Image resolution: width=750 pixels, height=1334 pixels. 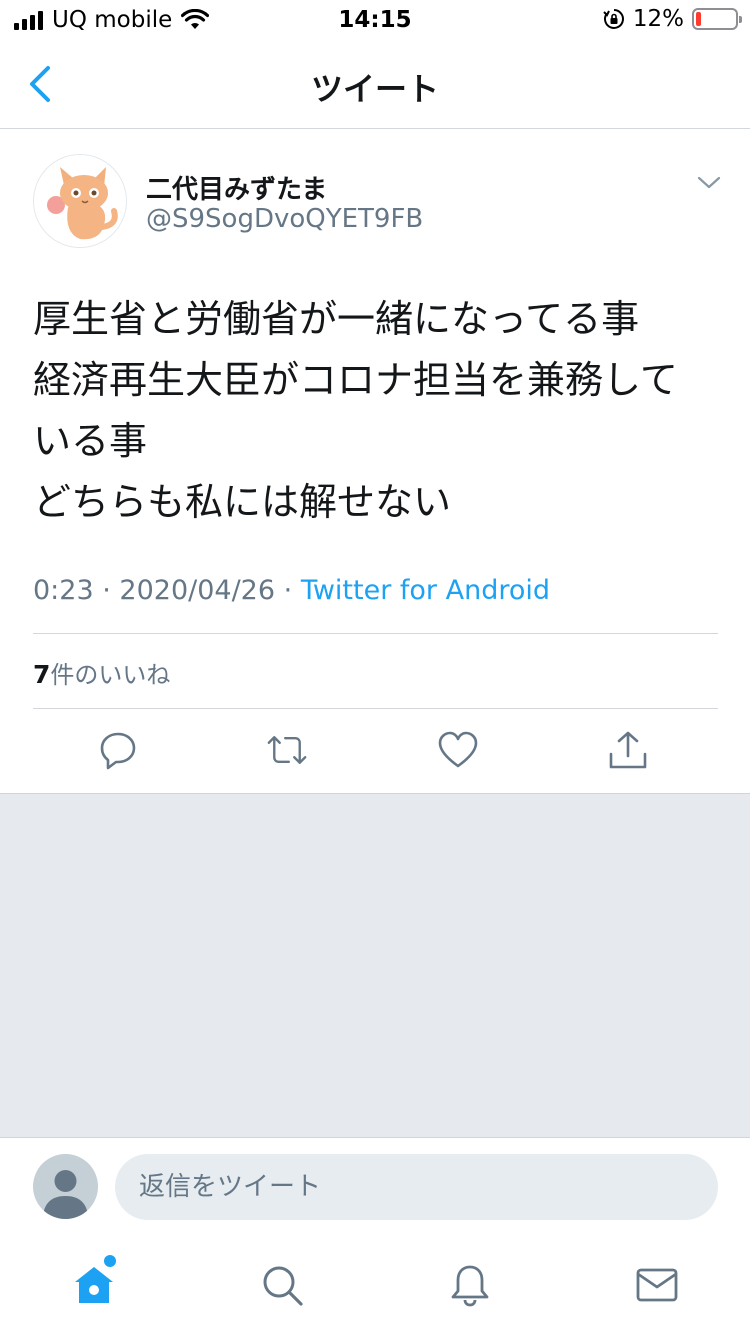 I want to click on tweet-text-line: どちらも私には解せない, so click(x=242, y=502).